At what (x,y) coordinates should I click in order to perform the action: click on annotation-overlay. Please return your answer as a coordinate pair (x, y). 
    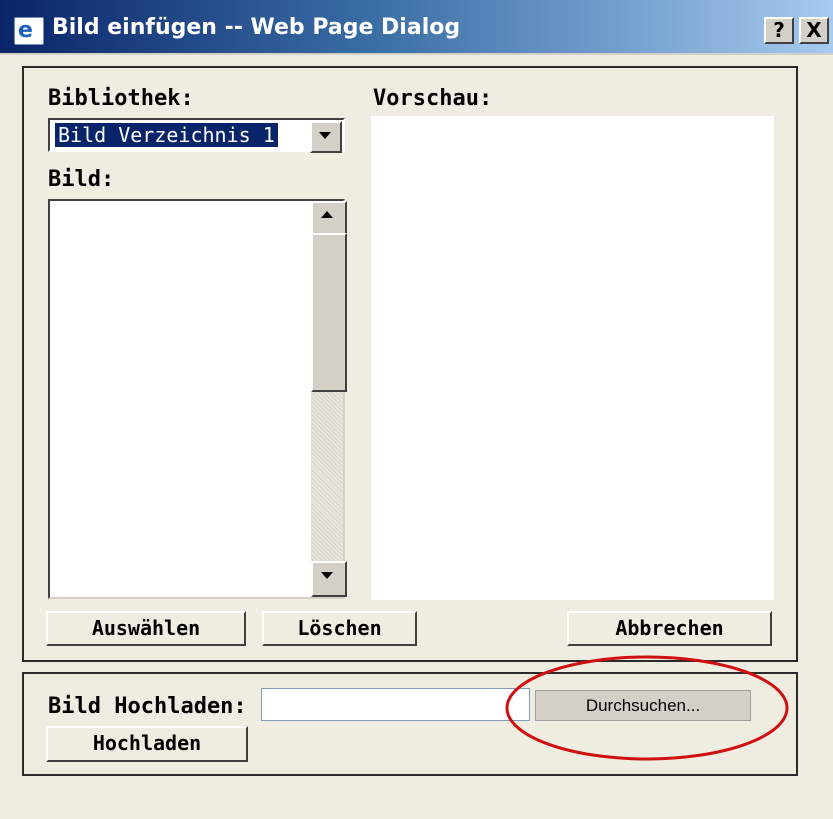
    Looking at the image, I should click on (647, 708).